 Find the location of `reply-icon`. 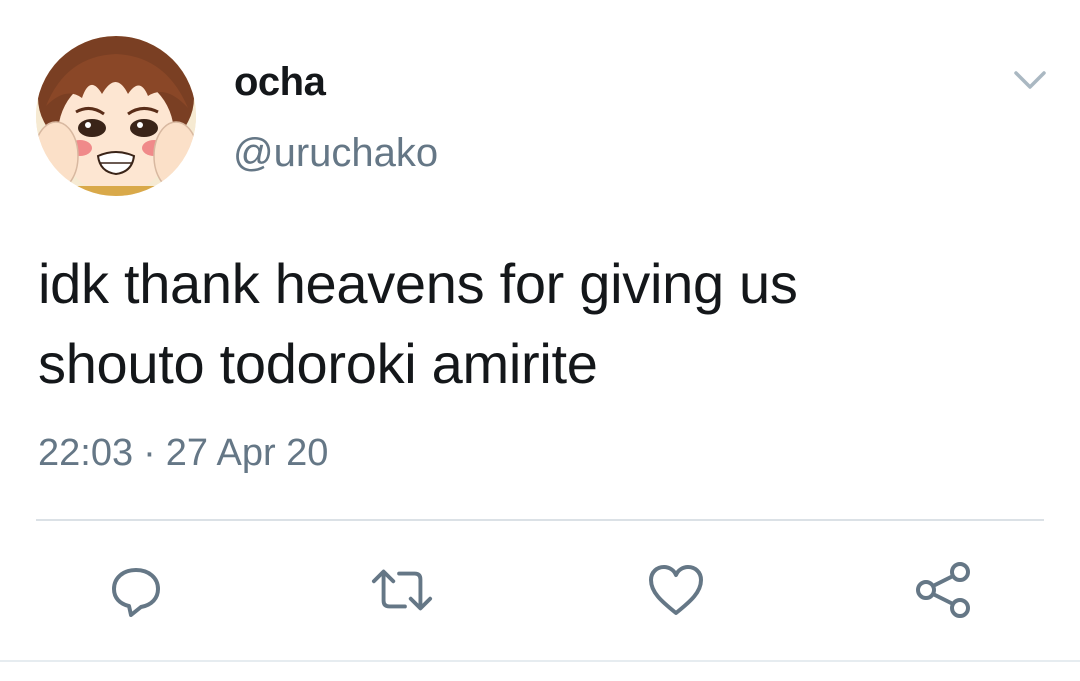

reply-icon is located at coordinates (136, 592).